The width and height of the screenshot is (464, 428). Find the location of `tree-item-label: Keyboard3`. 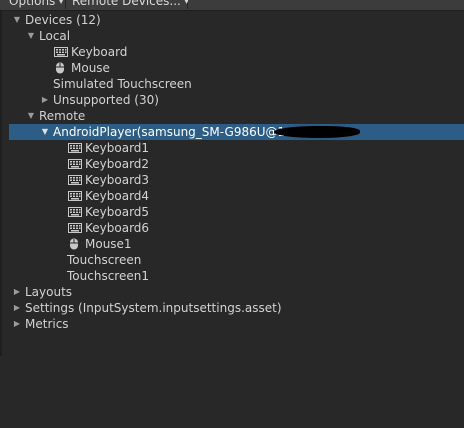

tree-item-label: Keyboard3 is located at coordinates (117, 180).